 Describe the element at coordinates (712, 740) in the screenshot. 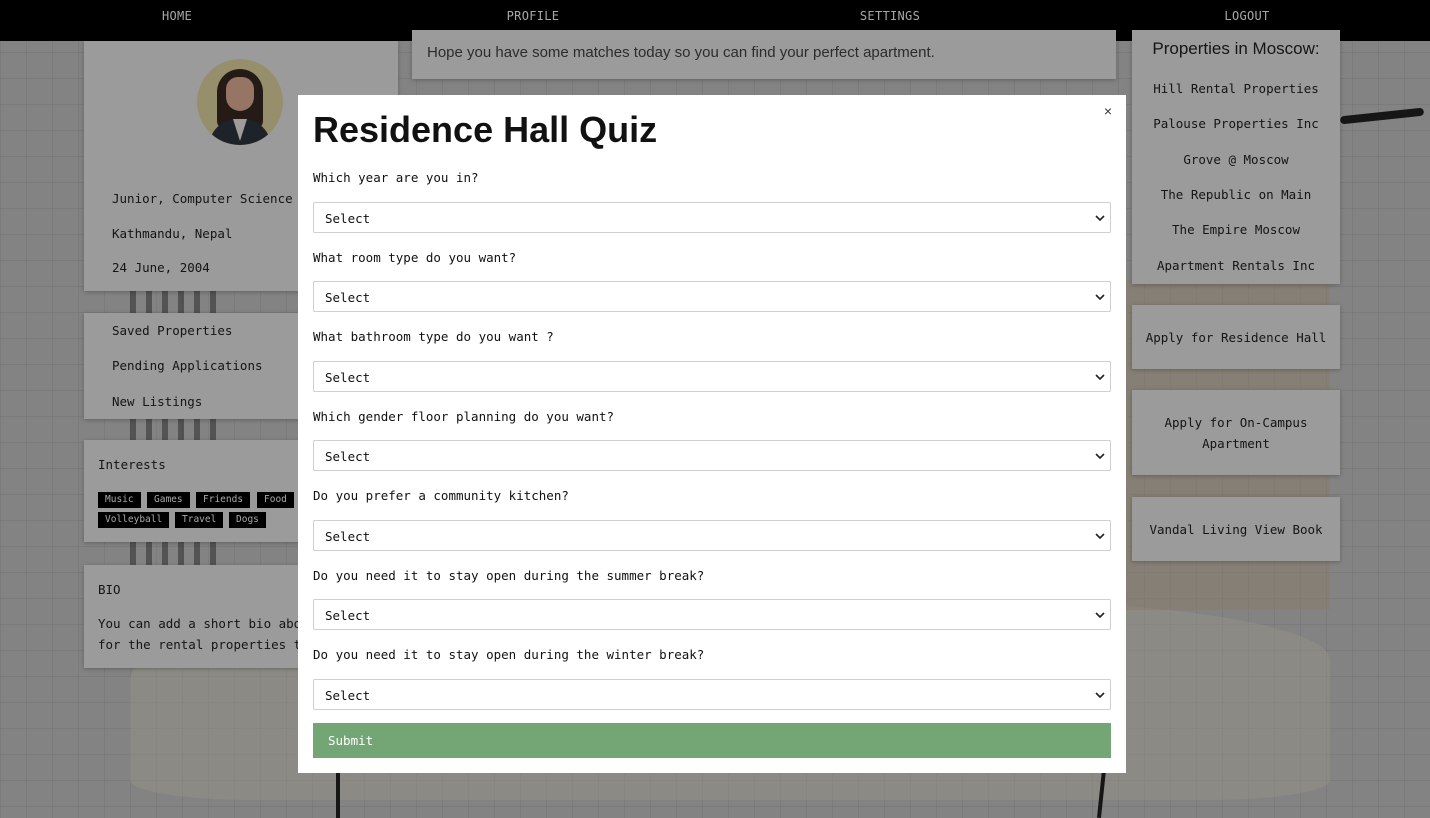

I see `submit-button: Submit` at that location.